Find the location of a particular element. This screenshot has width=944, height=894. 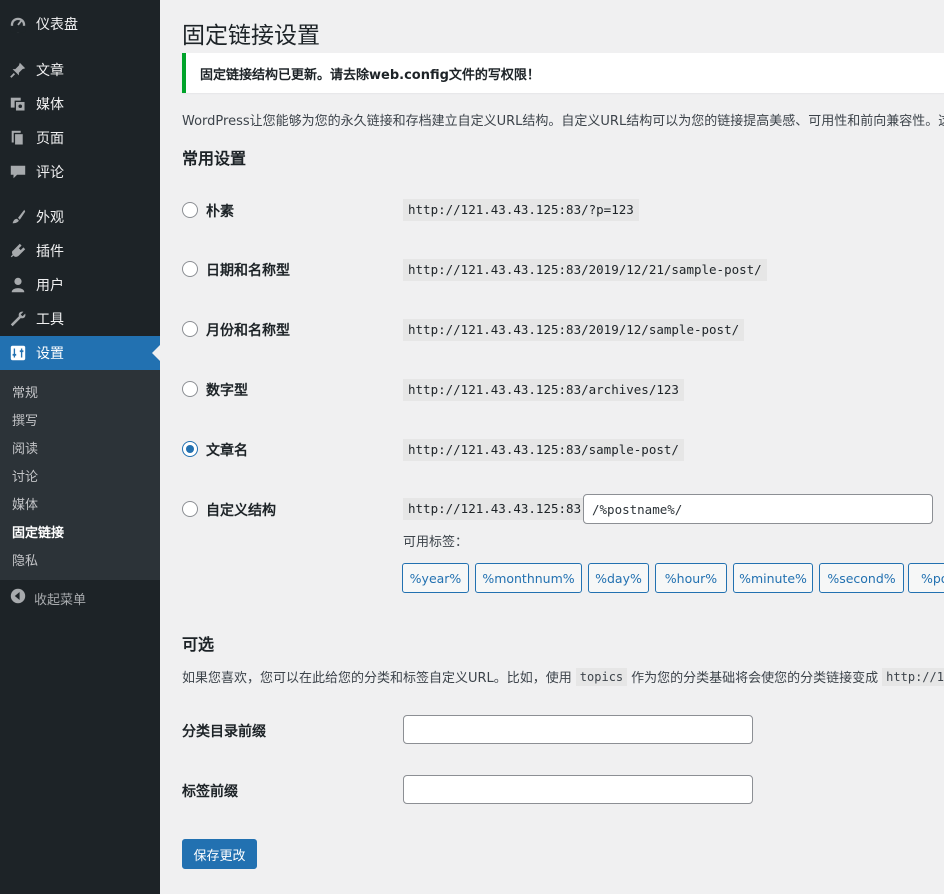

menu-pages: 页面 is located at coordinates (80, 138).